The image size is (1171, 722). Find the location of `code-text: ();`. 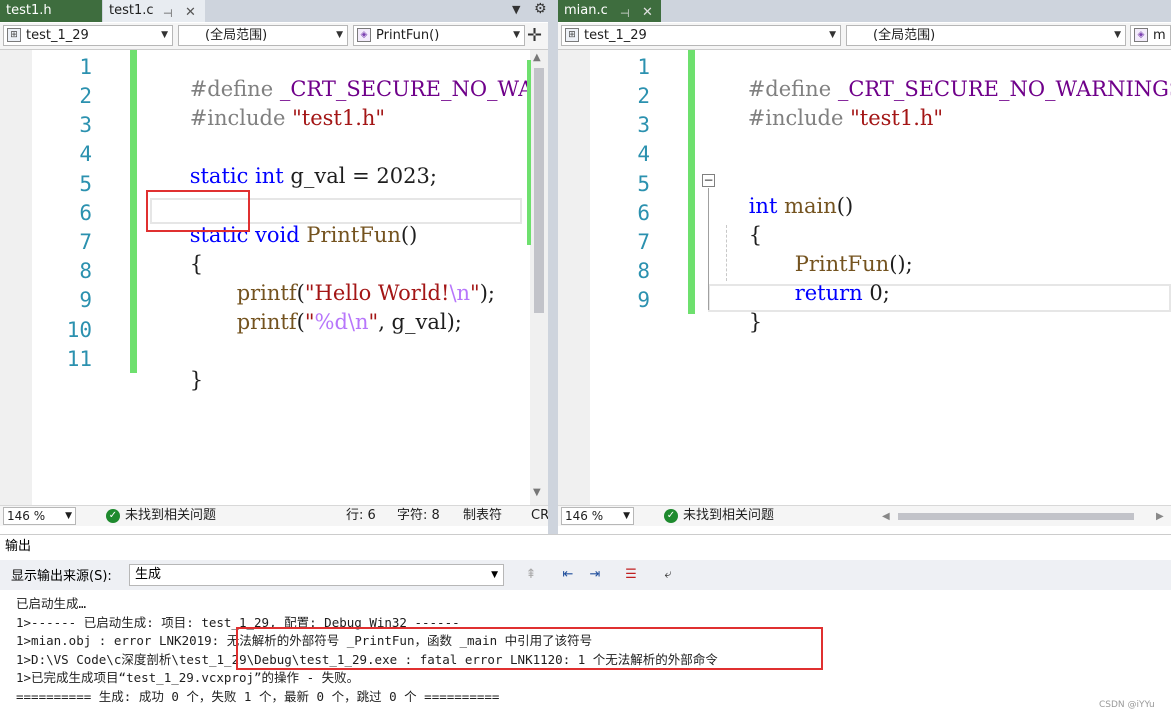

code-text: (); is located at coordinates (901, 264).